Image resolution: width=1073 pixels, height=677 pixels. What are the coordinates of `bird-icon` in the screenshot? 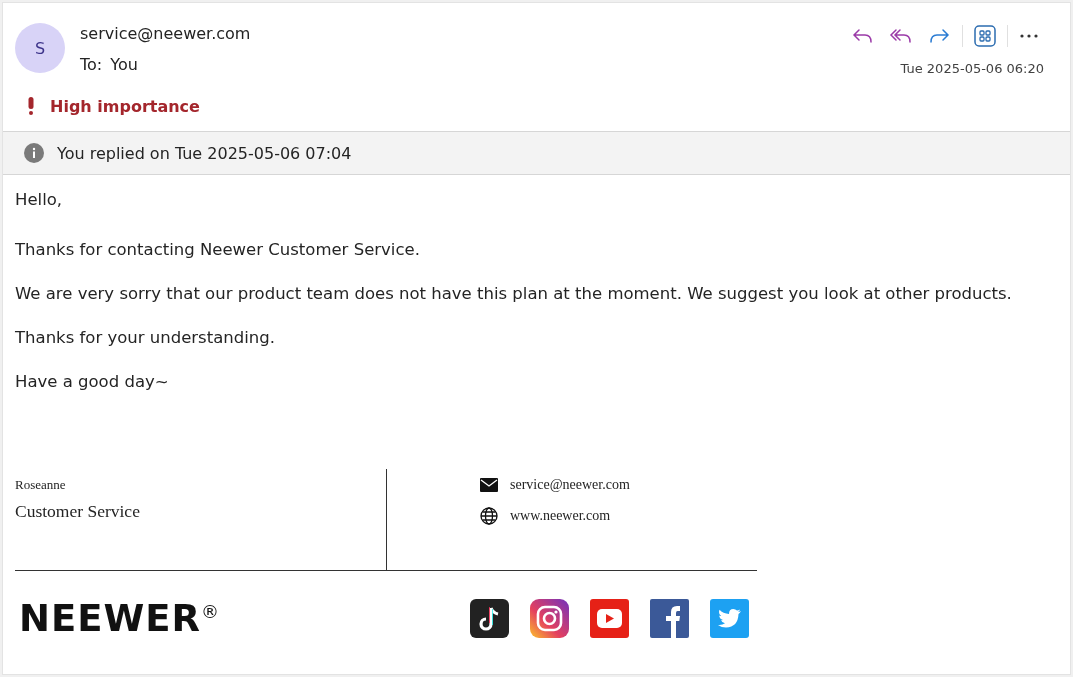 It's located at (729, 618).